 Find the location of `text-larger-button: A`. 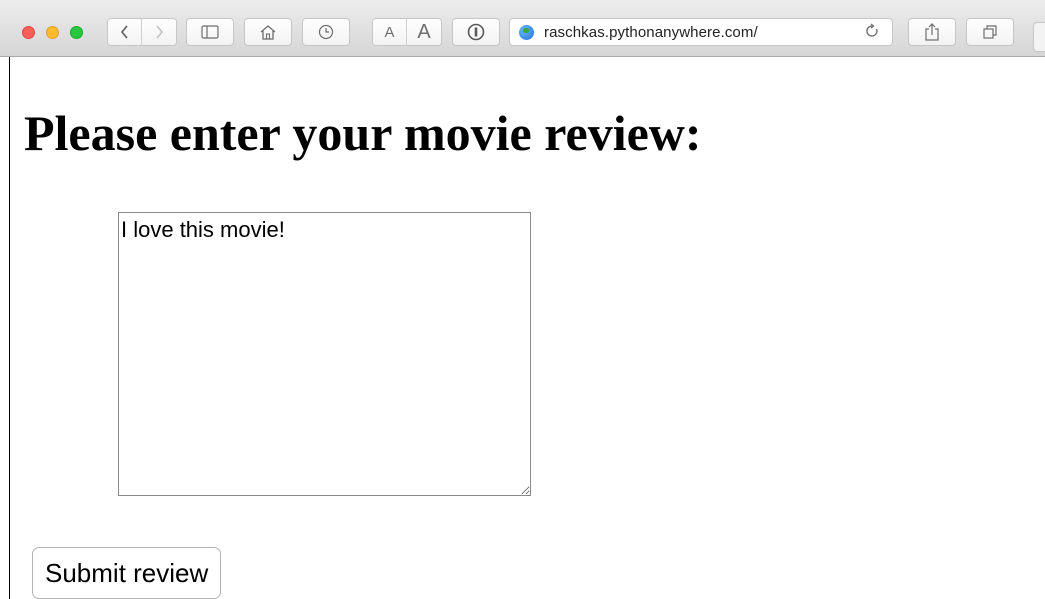

text-larger-button: A is located at coordinates (423, 32).